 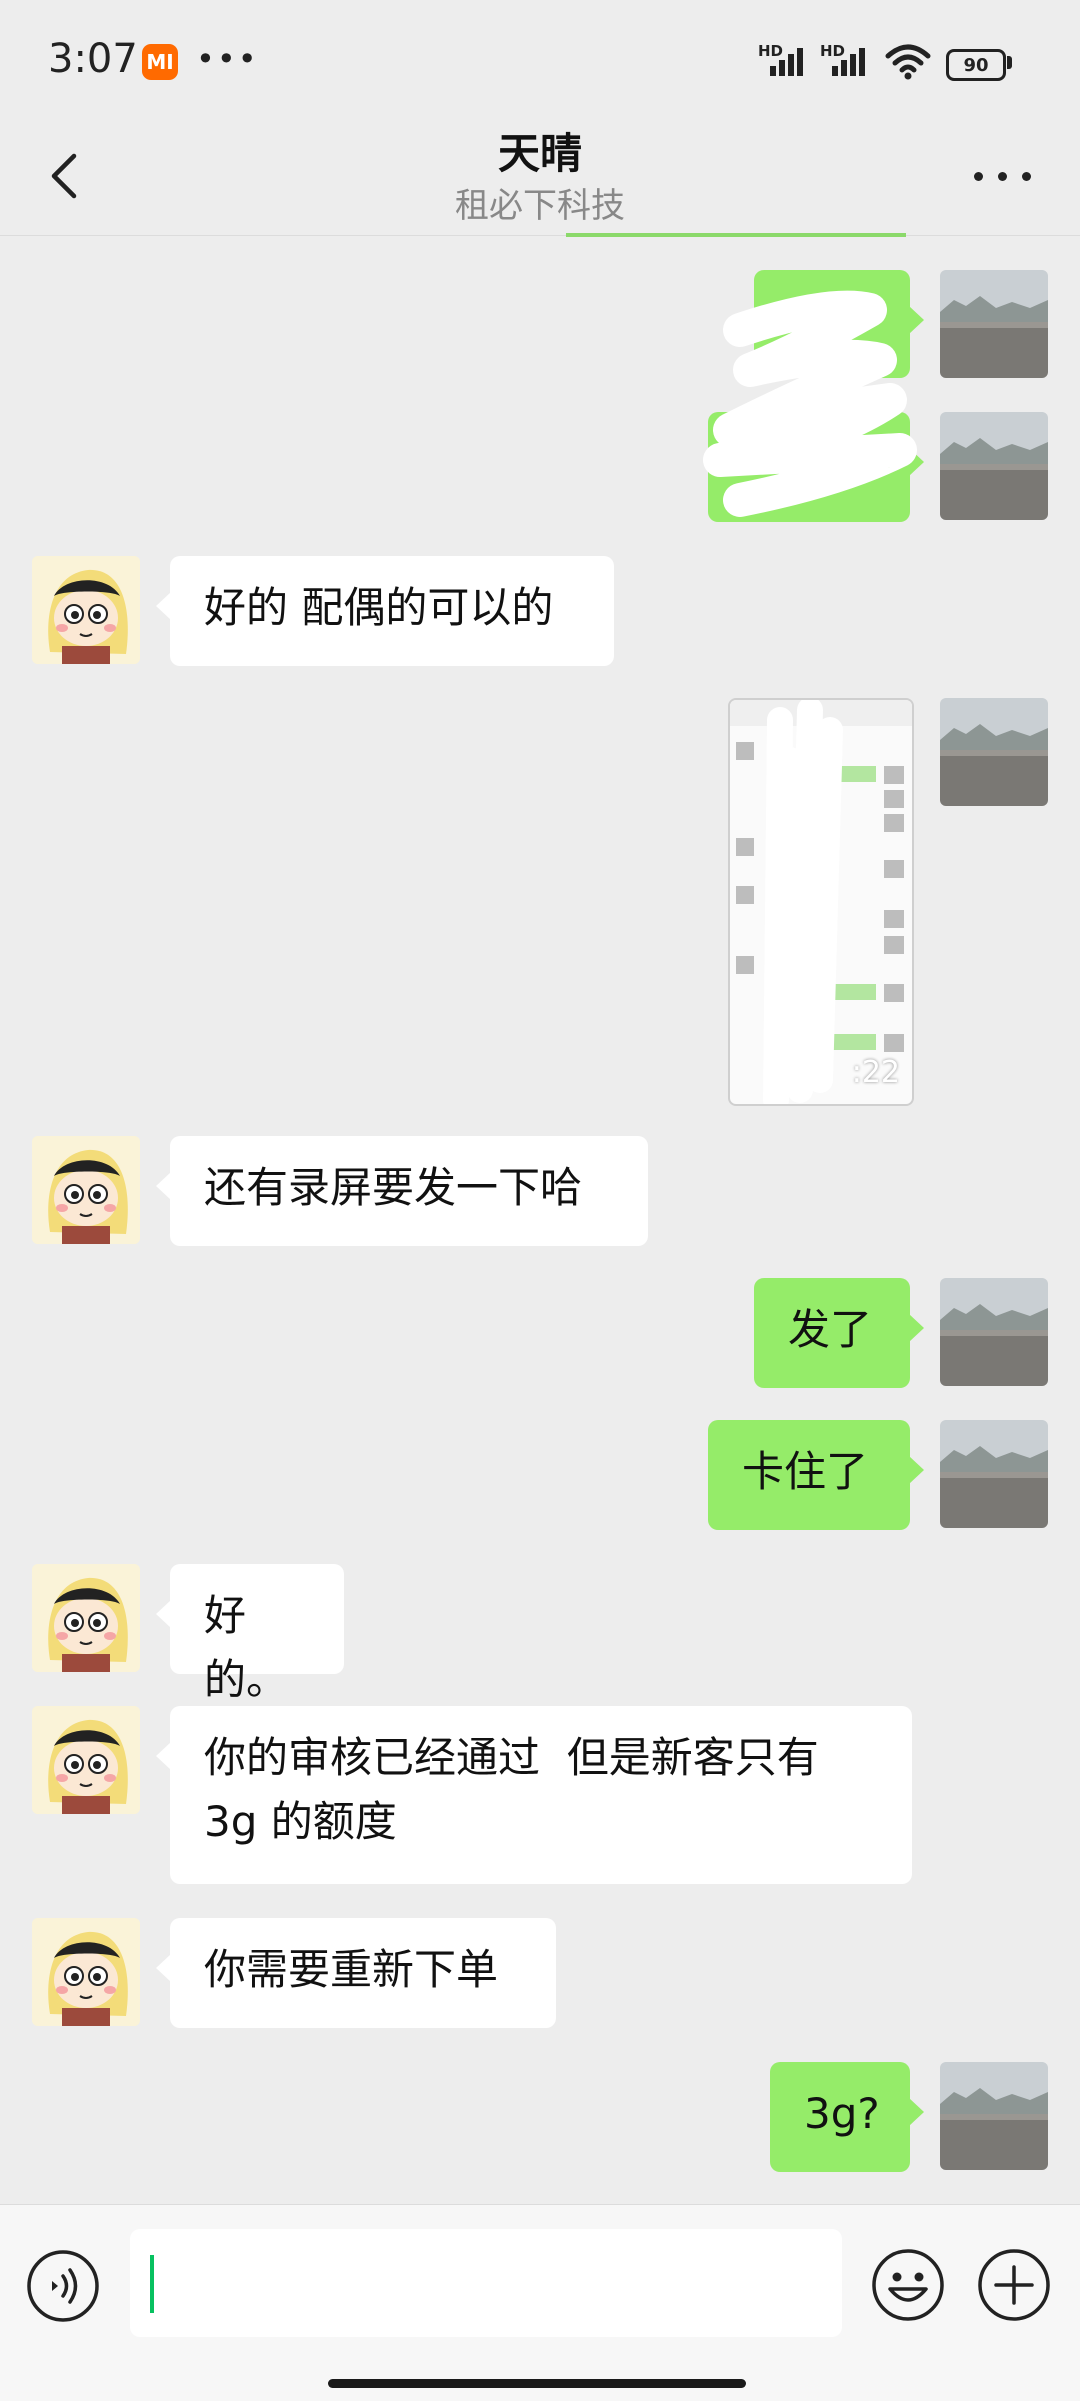 What do you see at coordinates (539, 153) in the screenshot?
I see `chat-title: 天晴` at bounding box center [539, 153].